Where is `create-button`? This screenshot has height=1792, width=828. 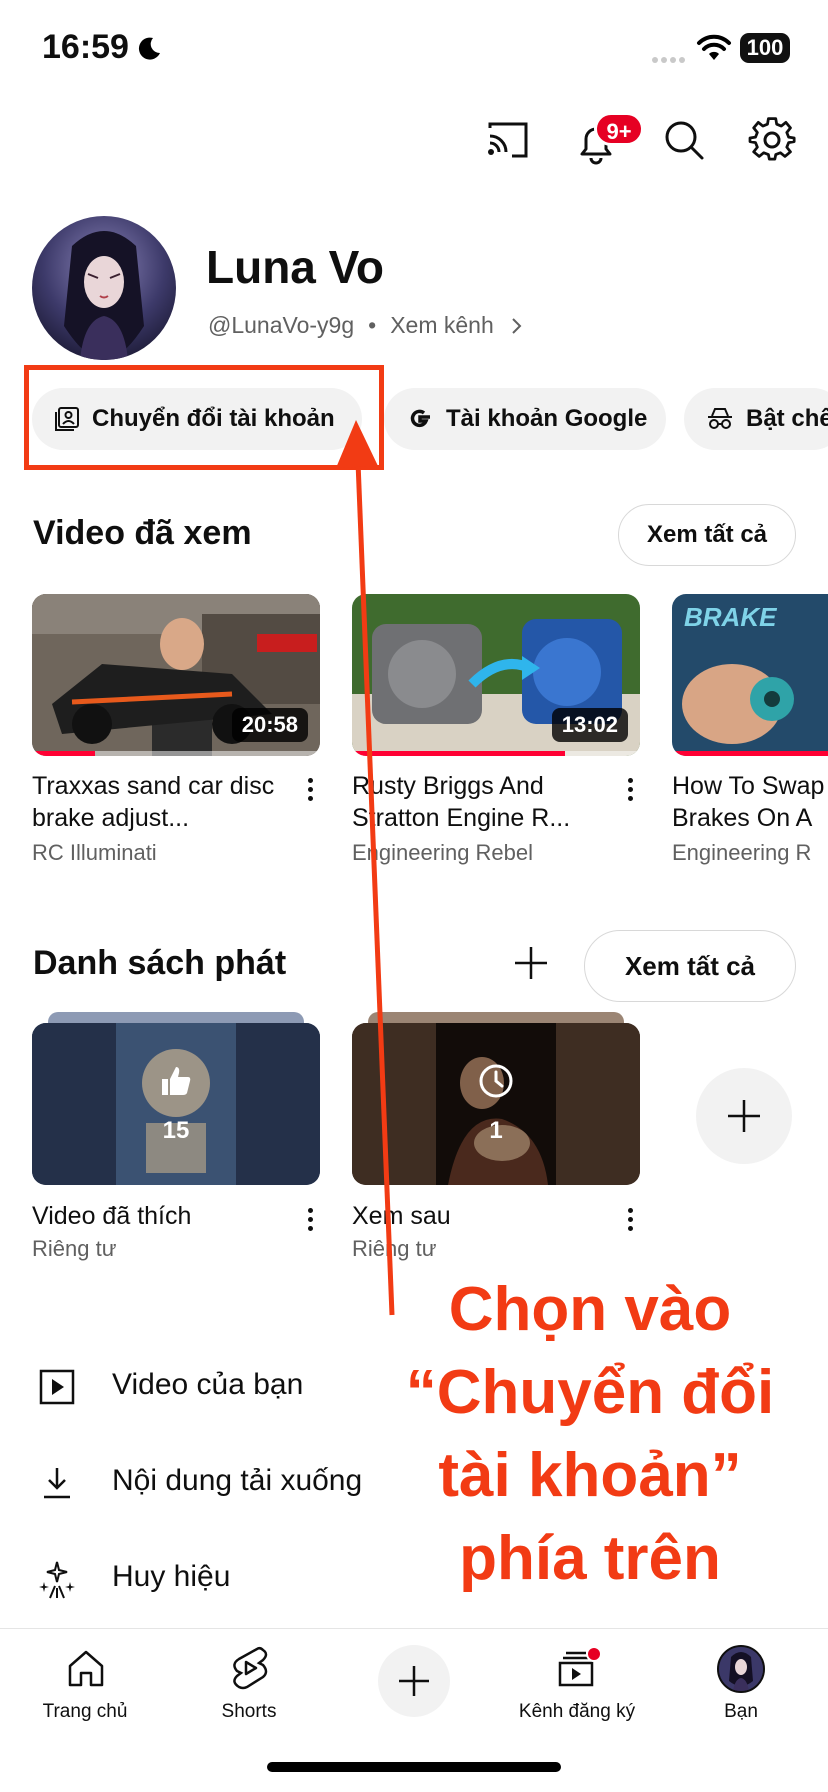 create-button is located at coordinates (414, 1681).